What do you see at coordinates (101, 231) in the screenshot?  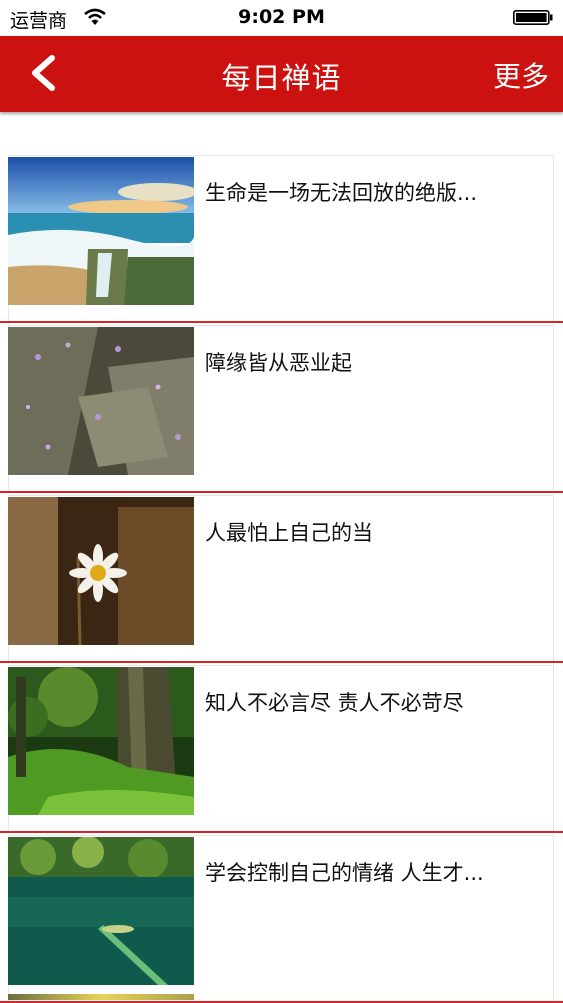 I see `seashore-waterfall-image` at bounding box center [101, 231].